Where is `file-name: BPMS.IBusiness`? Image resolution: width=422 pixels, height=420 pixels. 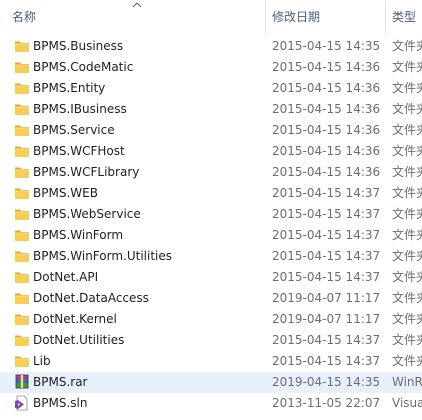
file-name: BPMS.IBusiness is located at coordinates (80, 109).